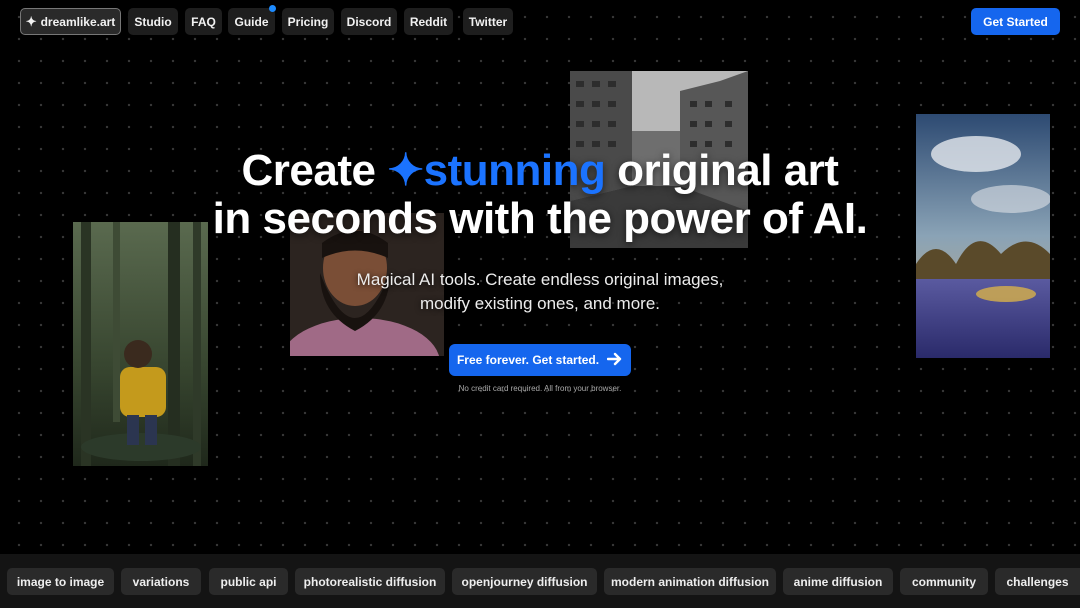 This screenshot has height=608, width=1080. I want to click on tag-modern-animation-diffusion: modern animation diffusion, so click(690, 581).